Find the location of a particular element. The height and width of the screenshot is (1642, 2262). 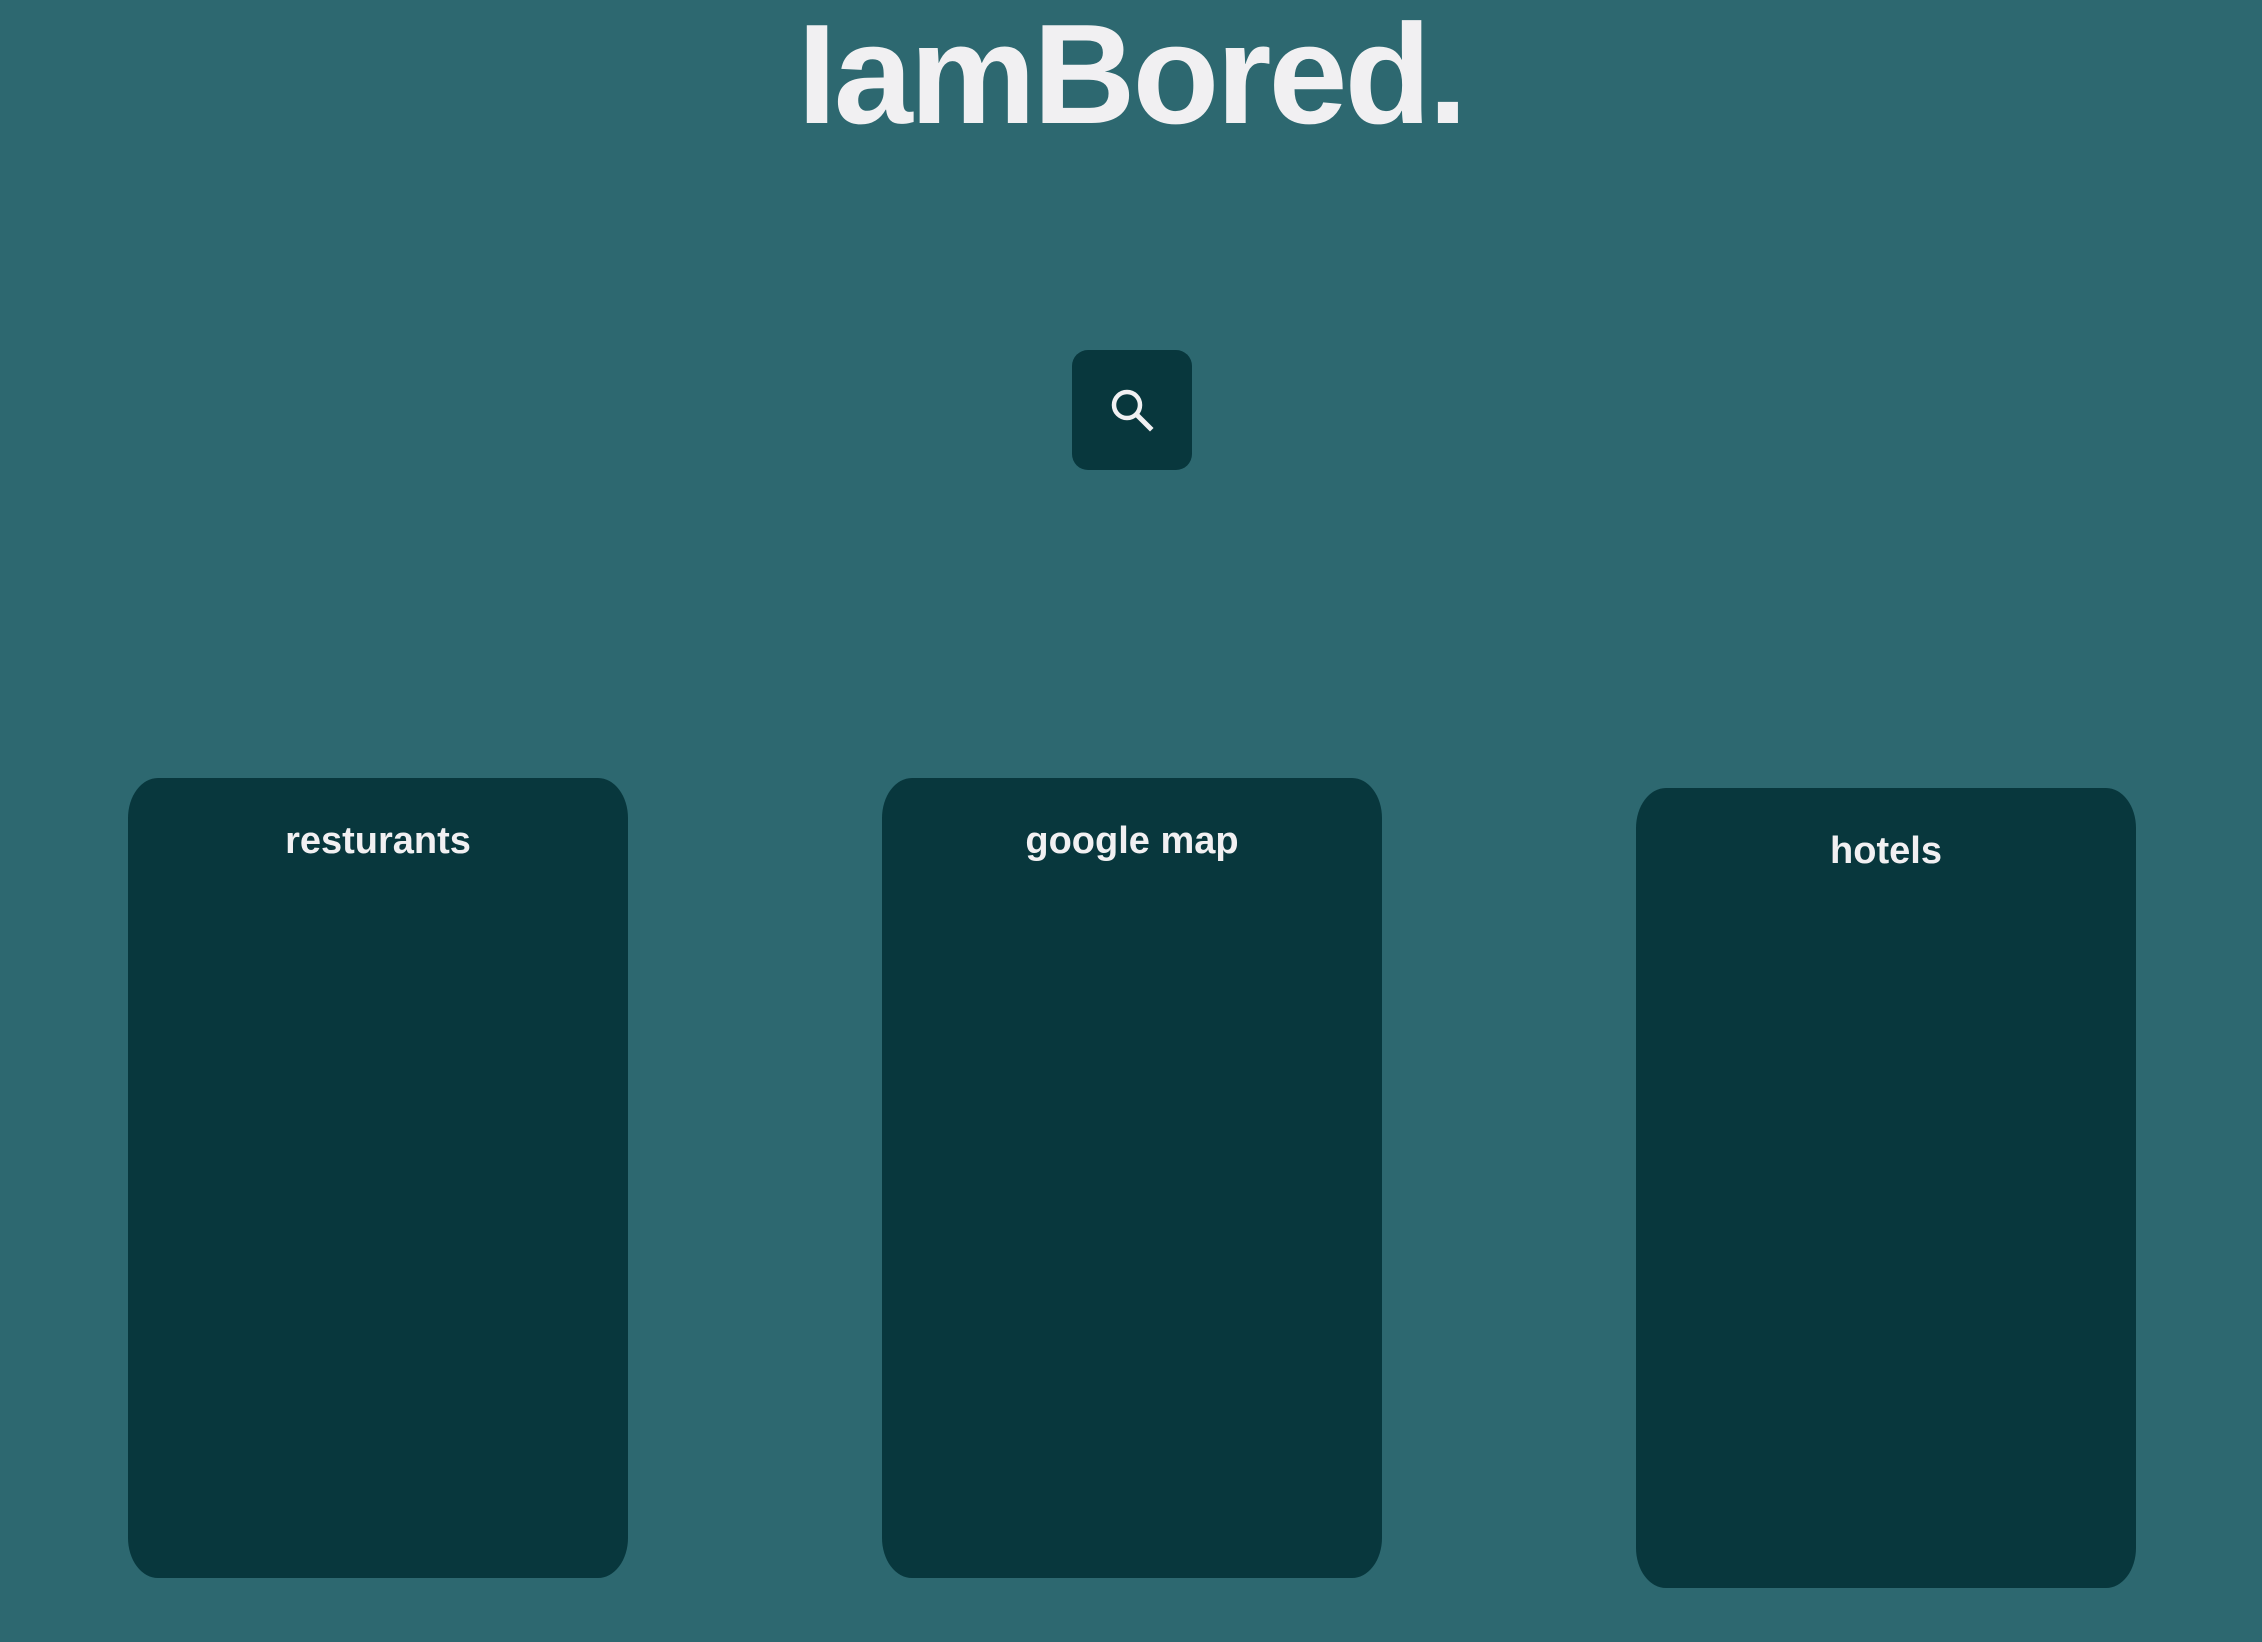

card-title: hotels is located at coordinates (1886, 851).